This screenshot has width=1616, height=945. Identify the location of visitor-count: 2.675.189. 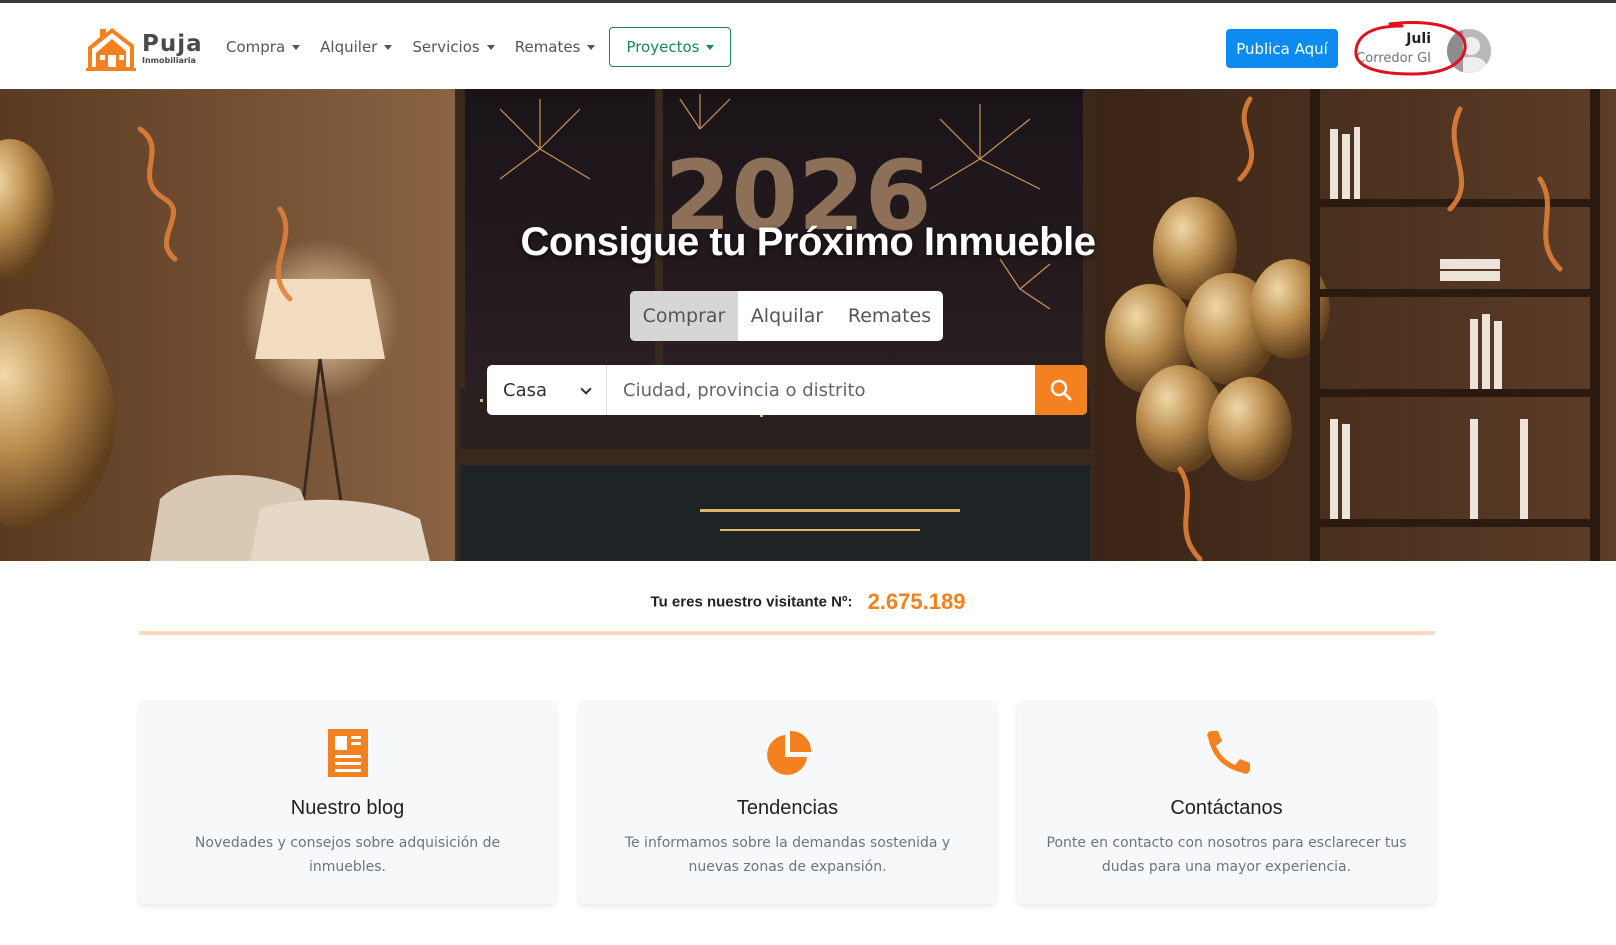
(916, 601).